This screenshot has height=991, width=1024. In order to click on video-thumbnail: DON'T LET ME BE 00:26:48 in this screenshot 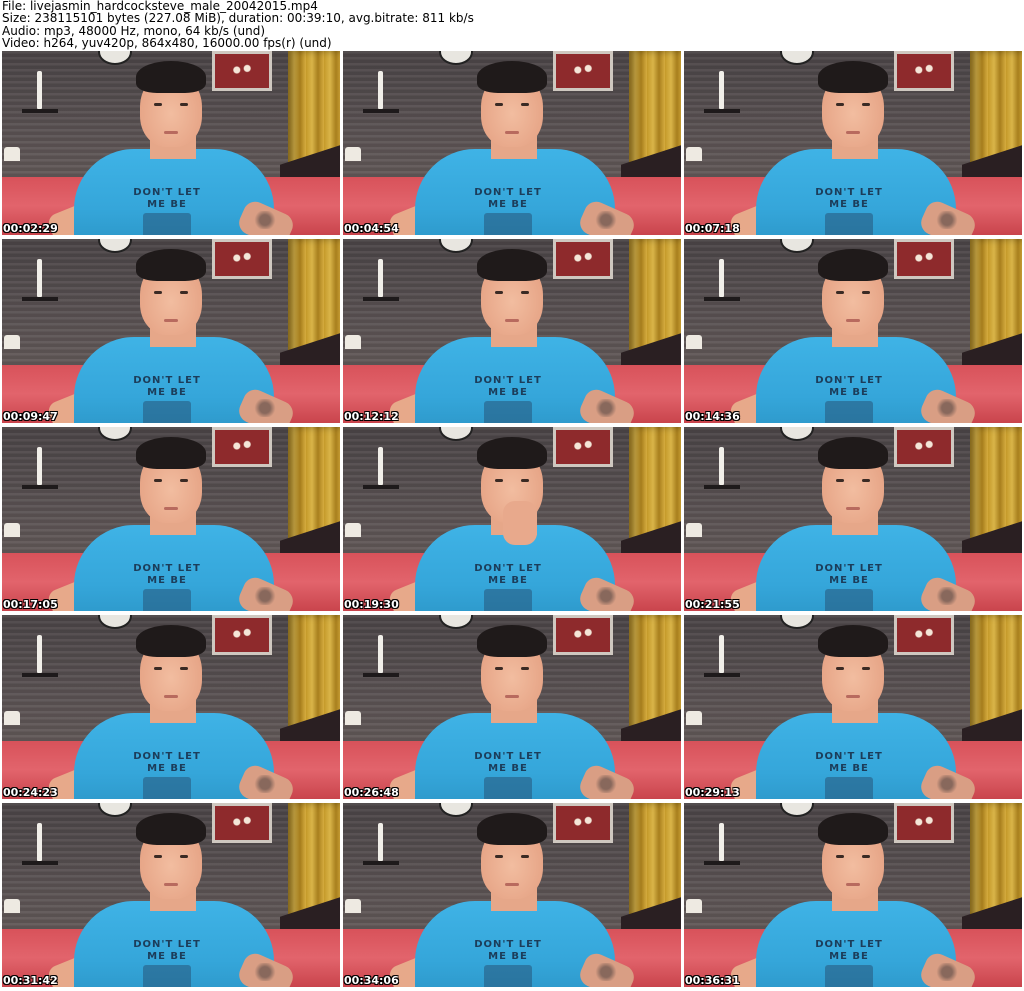, I will do `click(512, 707)`.